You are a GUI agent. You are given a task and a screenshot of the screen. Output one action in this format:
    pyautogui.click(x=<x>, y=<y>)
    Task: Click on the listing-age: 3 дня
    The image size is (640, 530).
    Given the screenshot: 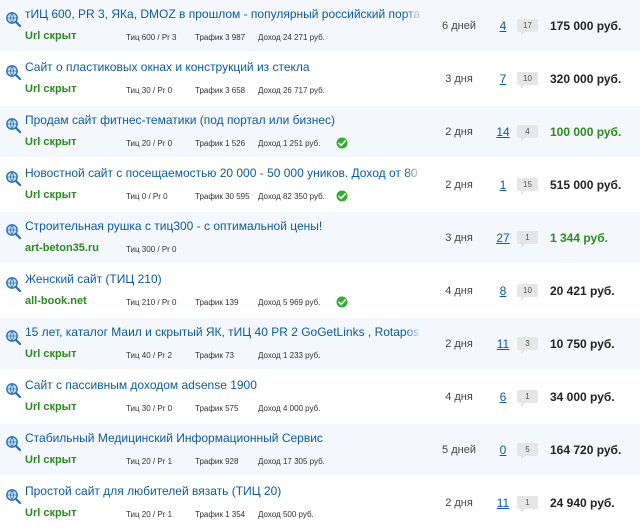 What is the action you would take?
    pyautogui.click(x=459, y=79)
    